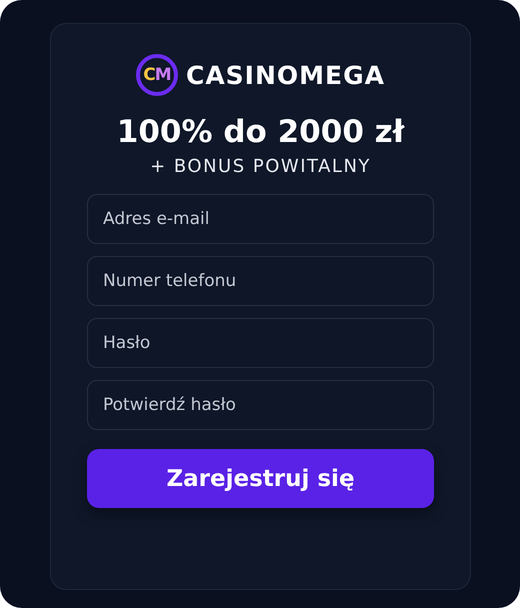 This screenshot has height=608, width=520. What do you see at coordinates (260, 219) in the screenshot?
I see `input-field: Adres e-mail` at bounding box center [260, 219].